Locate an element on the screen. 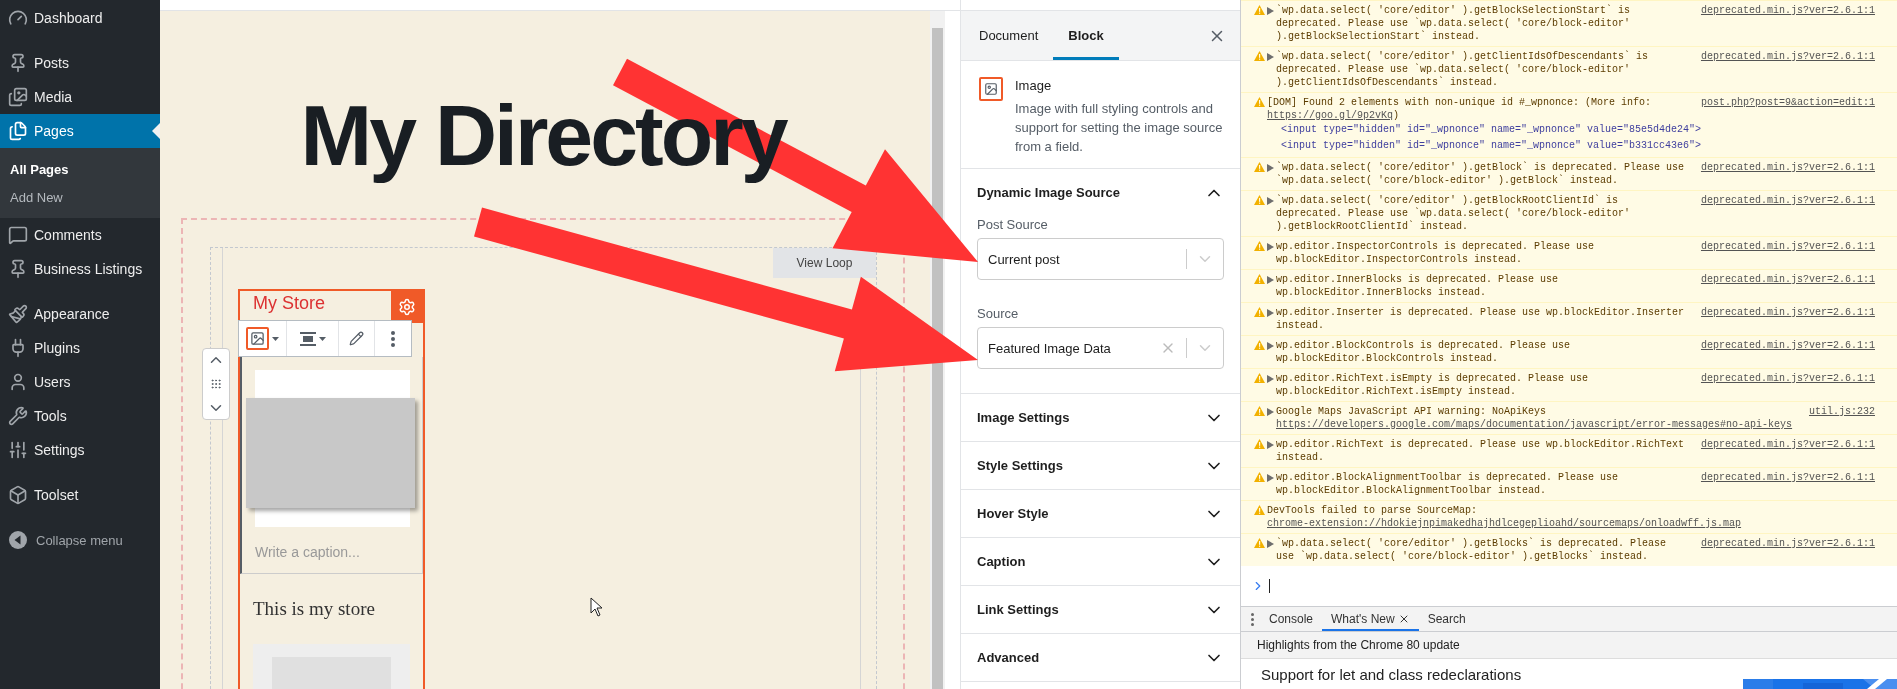  url-link: https://goo.gl/9p2vKq is located at coordinates (1330, 115).